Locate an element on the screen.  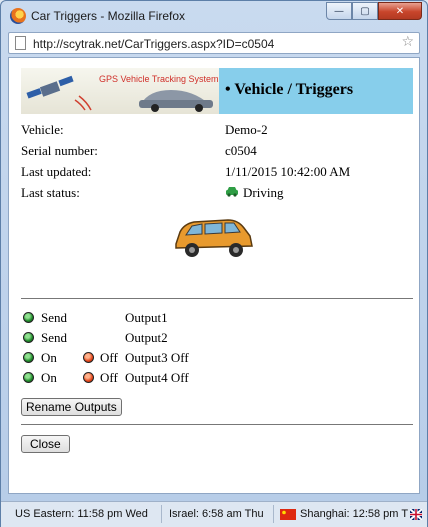
last-updated-value: 1/11/2015 10:42:00 AM is located at coordinates (288, 171).